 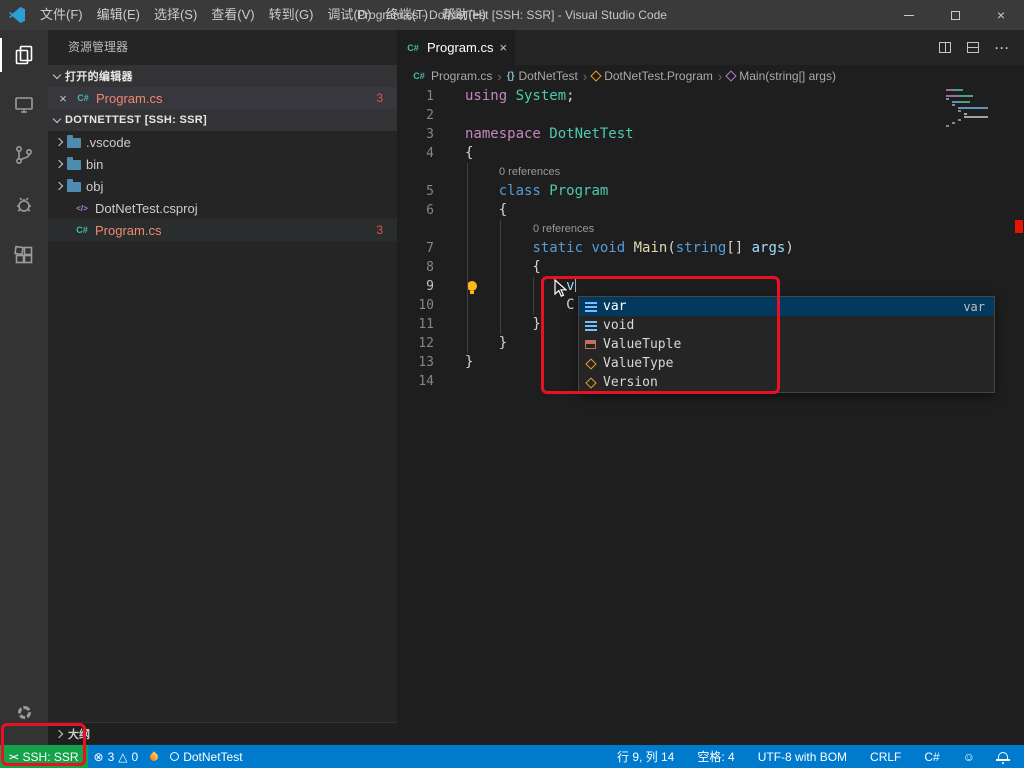 I want to click on code-text: }, so click(x=481, y=343).